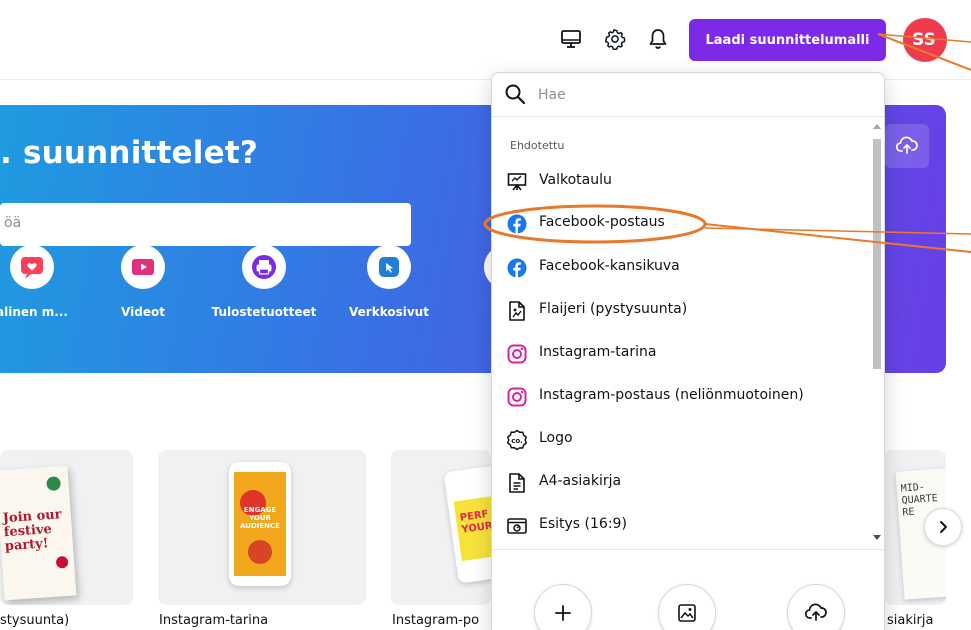 The width and height of the screenshot is (971, 630). Describe the element at coordinates (517, 526) in the screenshot. I see `presentation-icon` at that location.